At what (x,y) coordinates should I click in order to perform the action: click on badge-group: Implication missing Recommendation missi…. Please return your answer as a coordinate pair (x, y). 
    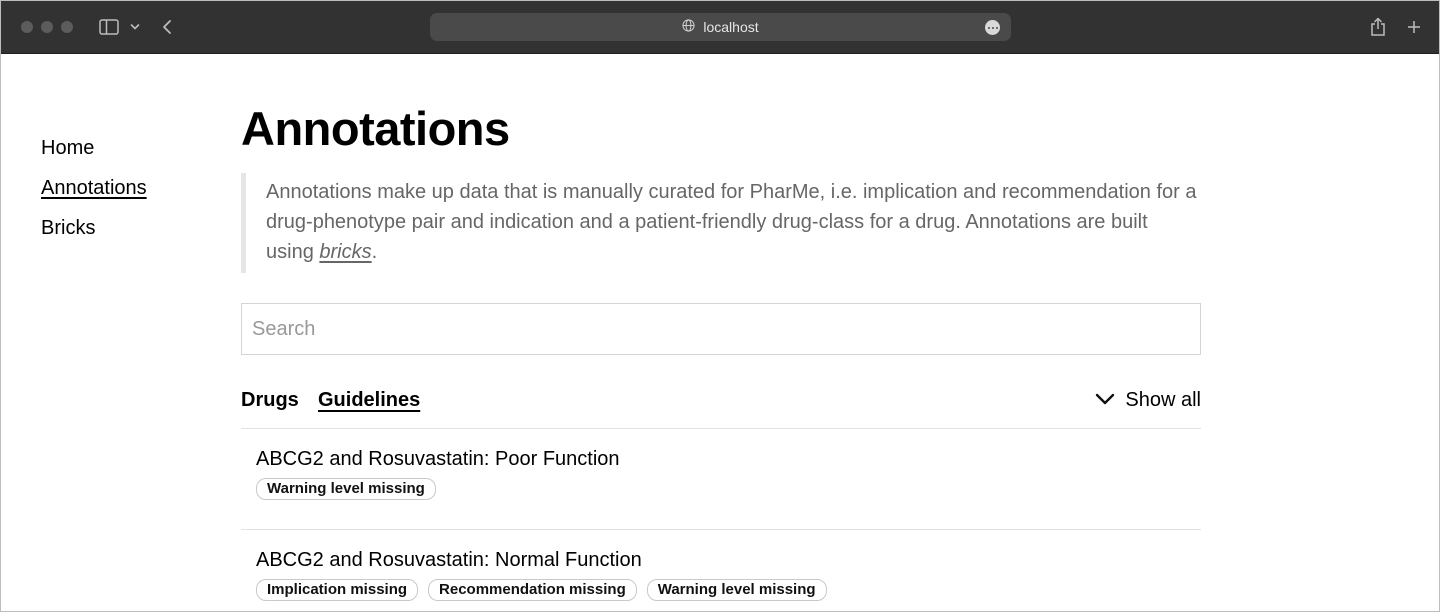
    Looking at the image, I should click on (721, 590).